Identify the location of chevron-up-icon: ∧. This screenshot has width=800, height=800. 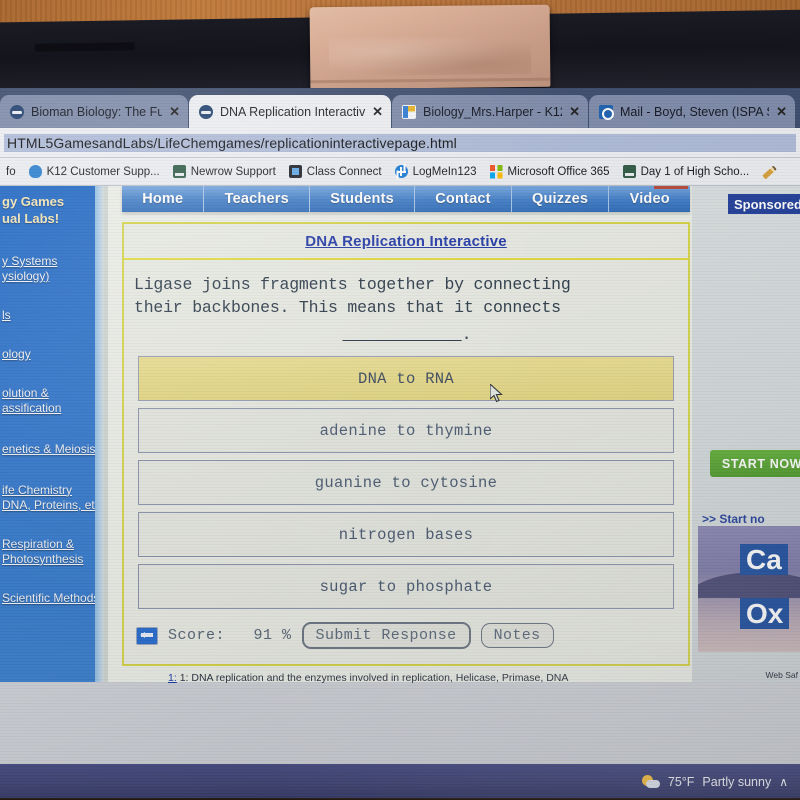
(783, 782).